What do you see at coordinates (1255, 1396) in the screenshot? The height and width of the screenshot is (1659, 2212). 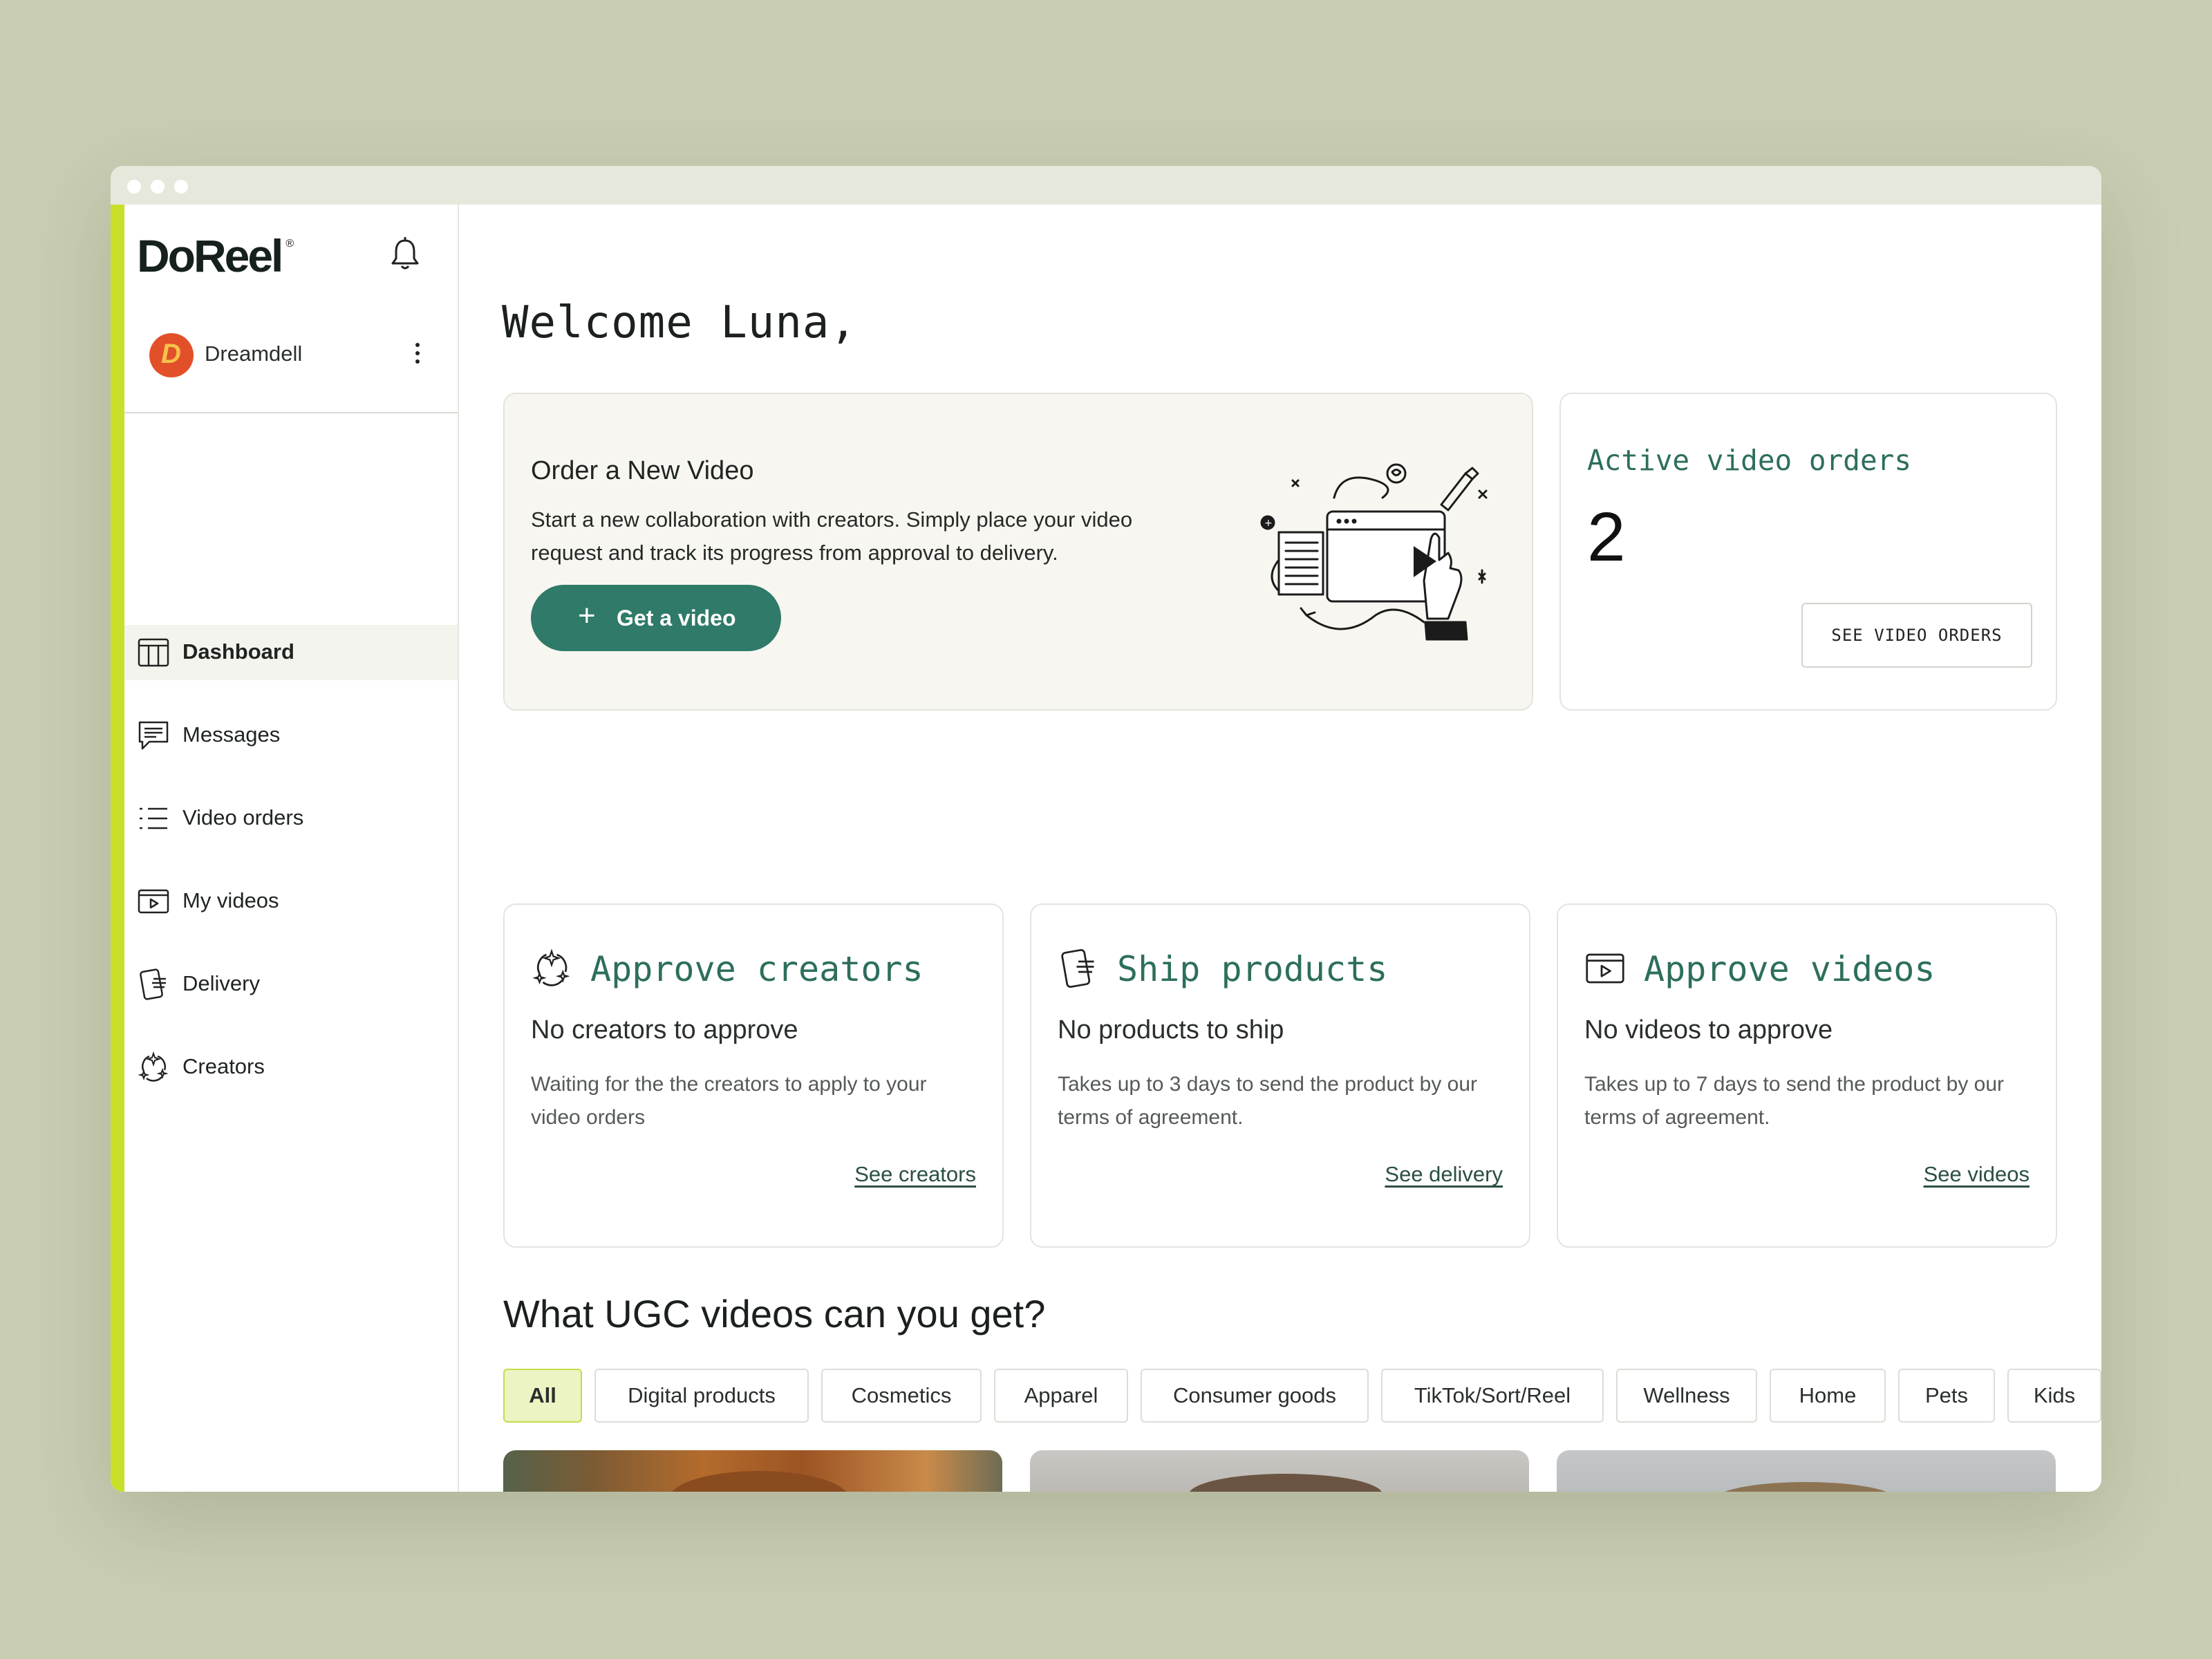 I see `category-chip-consumer-goods: Consumer goods` at bounding box center [1255, 1396].